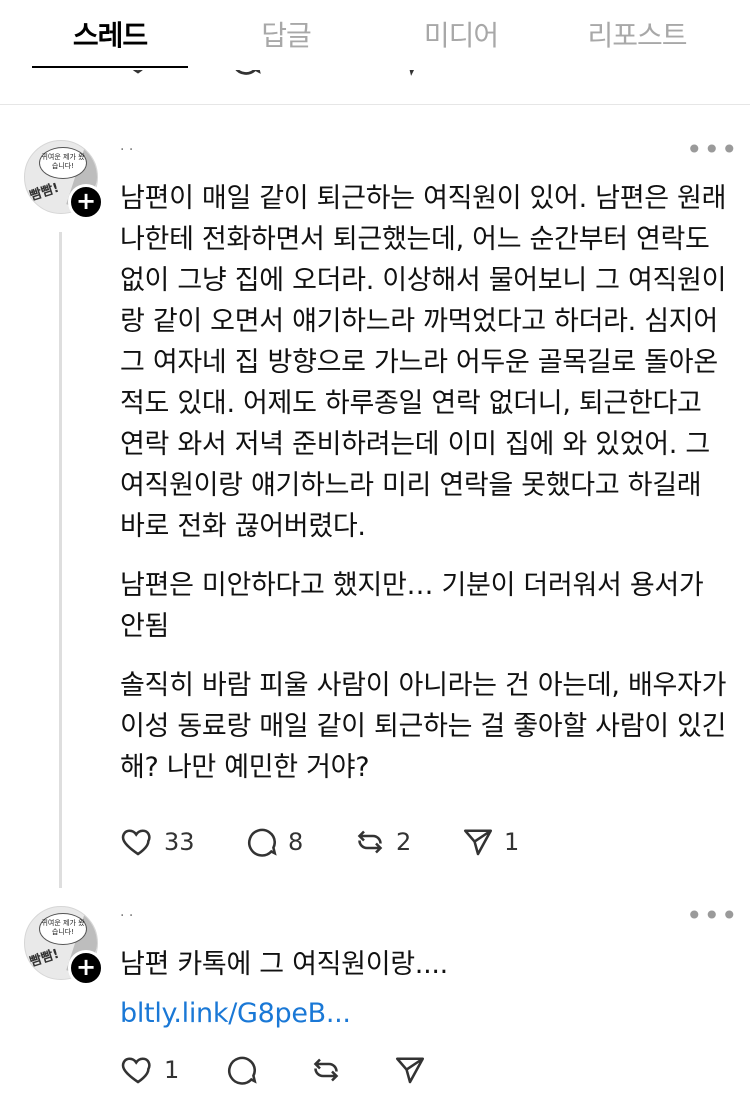 Image resolution: width=750 pixels, height=1108 pixels. Describe the element at coordinates (110, 34) in the screenshot. I see `tab-threads: 스레드` at that location.